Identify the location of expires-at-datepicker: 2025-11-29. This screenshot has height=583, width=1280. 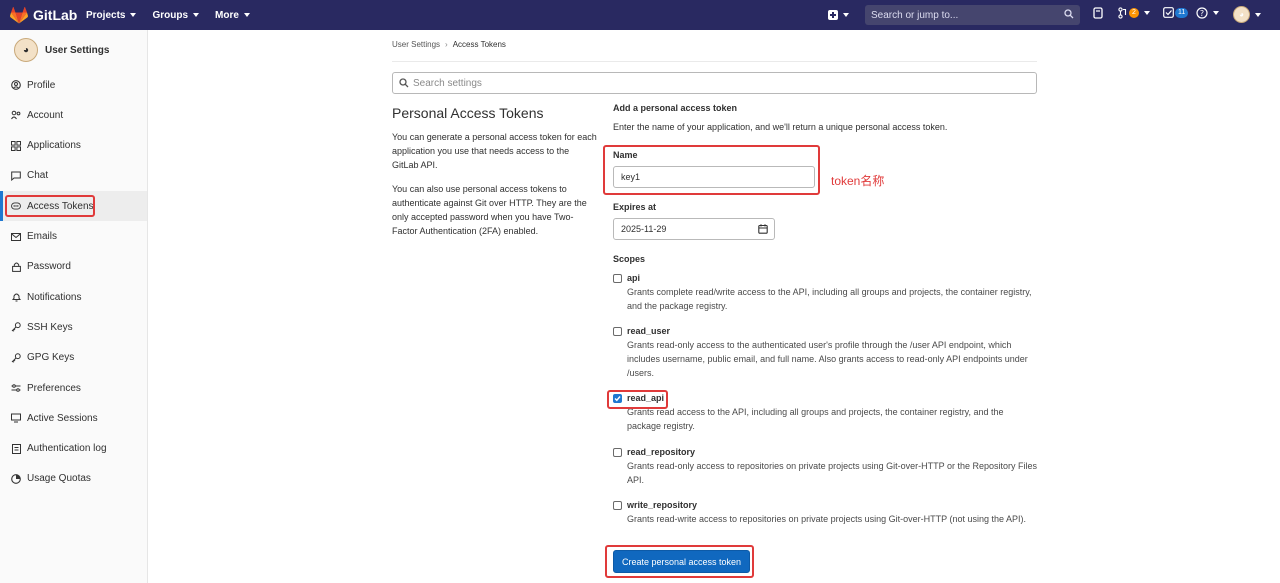
(694, 229).